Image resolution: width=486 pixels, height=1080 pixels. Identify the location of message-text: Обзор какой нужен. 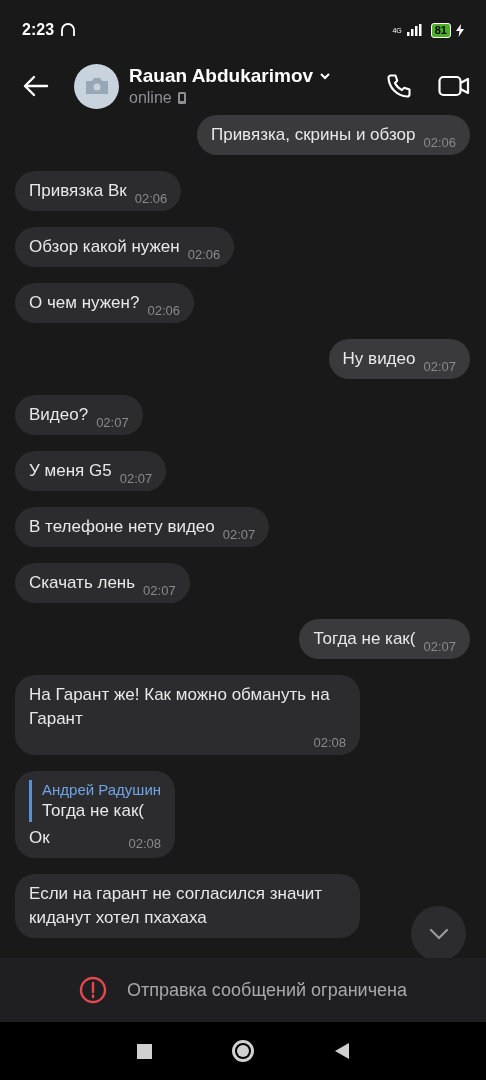
(104, 247).